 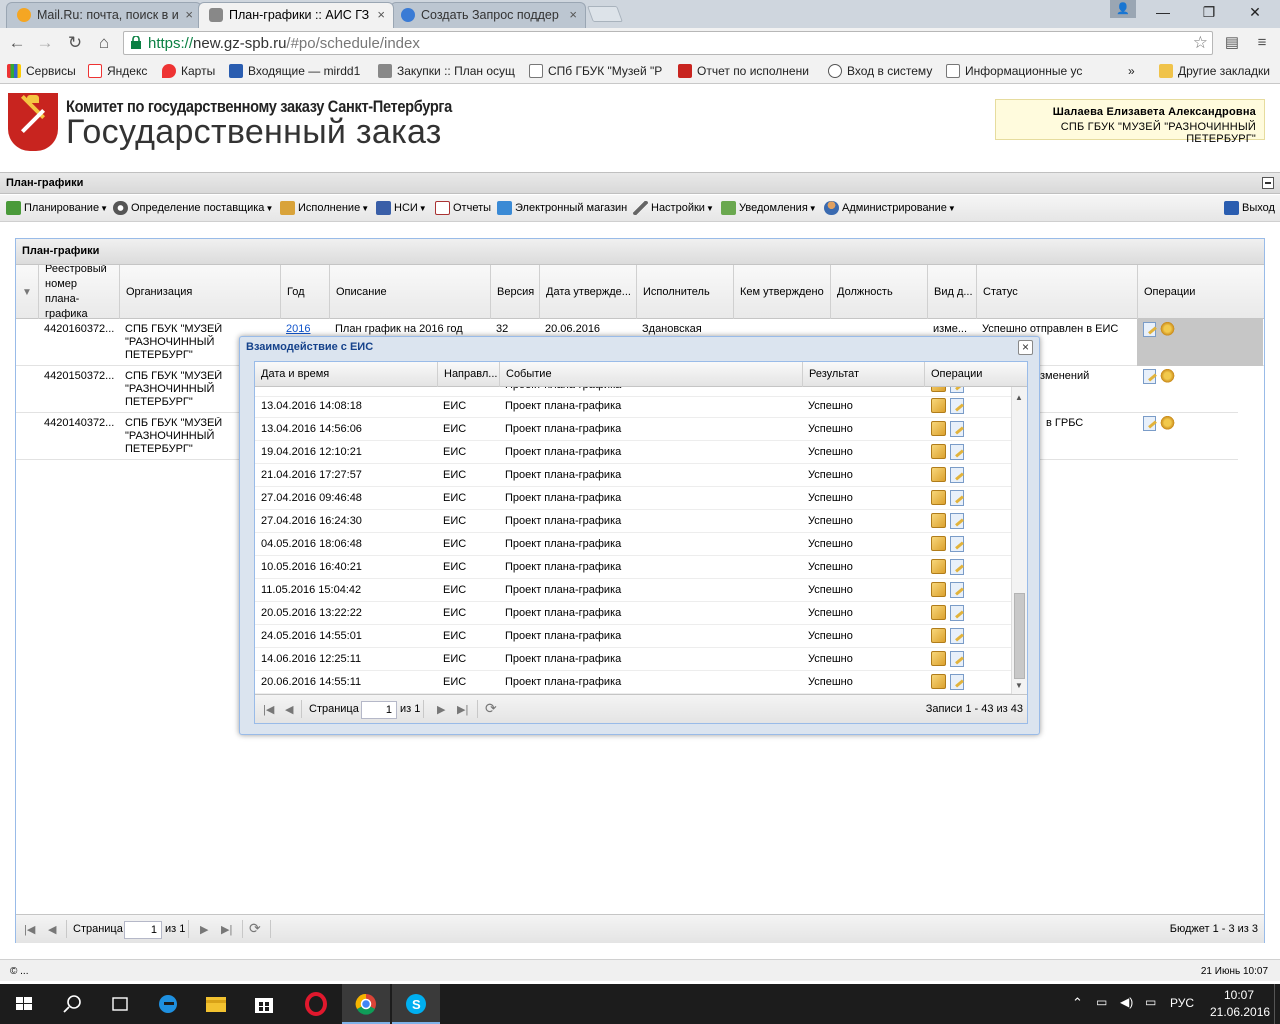 I want to click on bookmark-star-icon: ☆, so click(x=1200, y=43).